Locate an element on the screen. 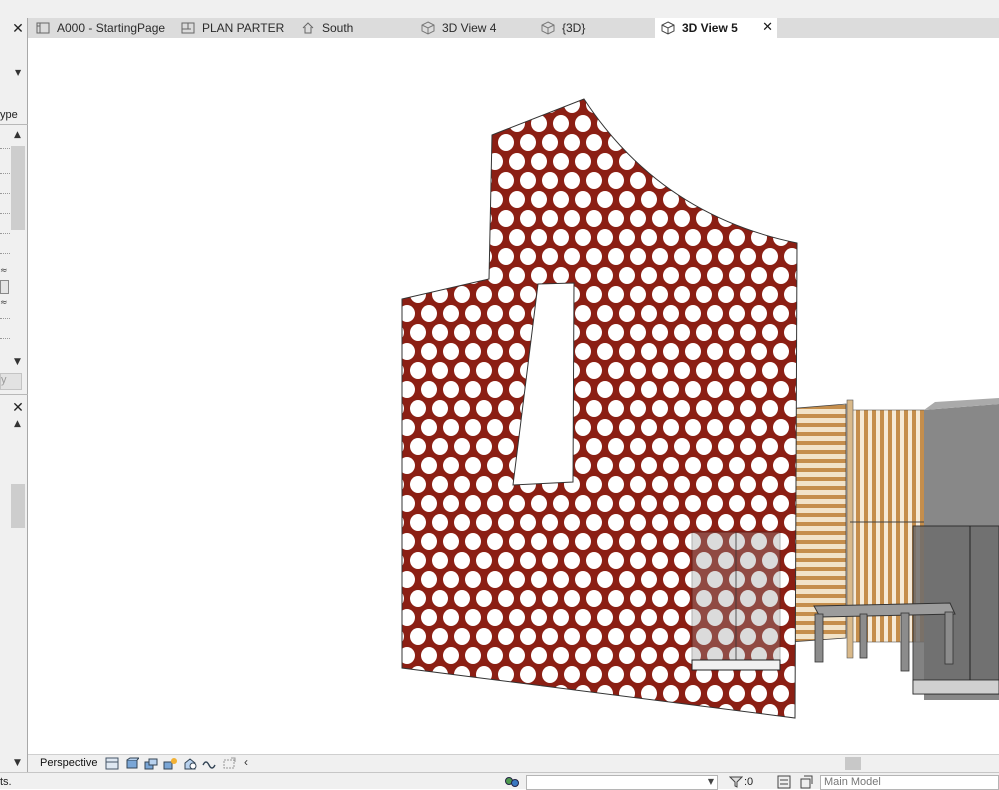 This screenshot has width=999, height=790. tab-label: 3D View 4 is located at coordinates (469, 28).